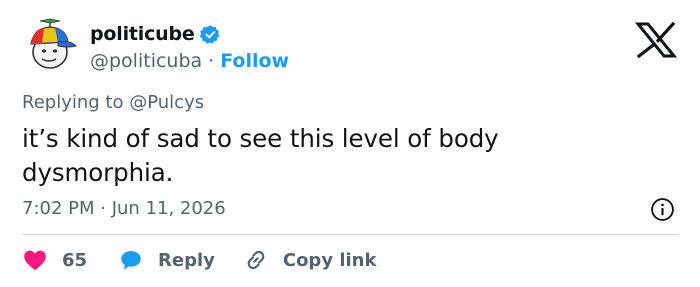 This screenshot has width=700, height=287. What do you see at coordinates (209, 34) in the screenshot?
I see `verified-badge-icon` at bounding box center [209, 34].